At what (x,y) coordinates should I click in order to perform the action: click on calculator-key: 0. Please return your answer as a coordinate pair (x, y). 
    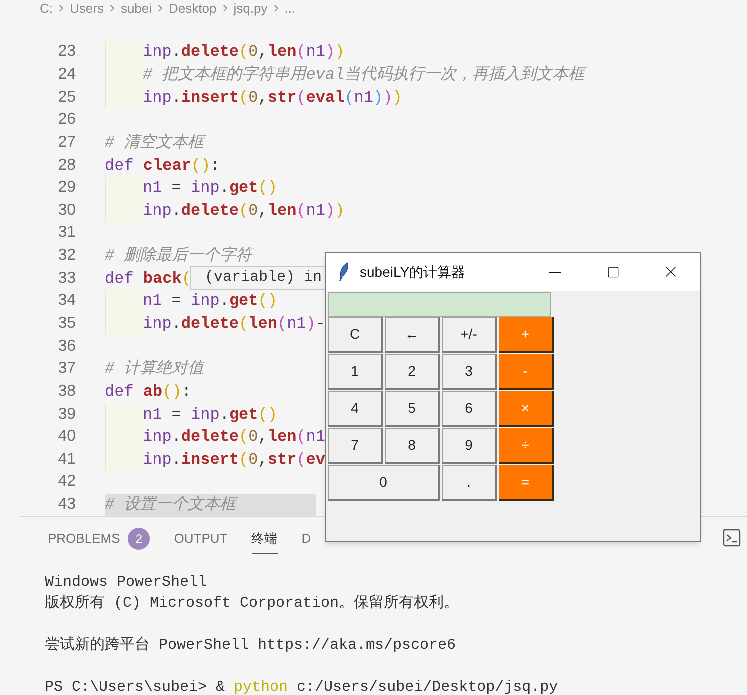
    Looking at the image, I should click on (384, 483).